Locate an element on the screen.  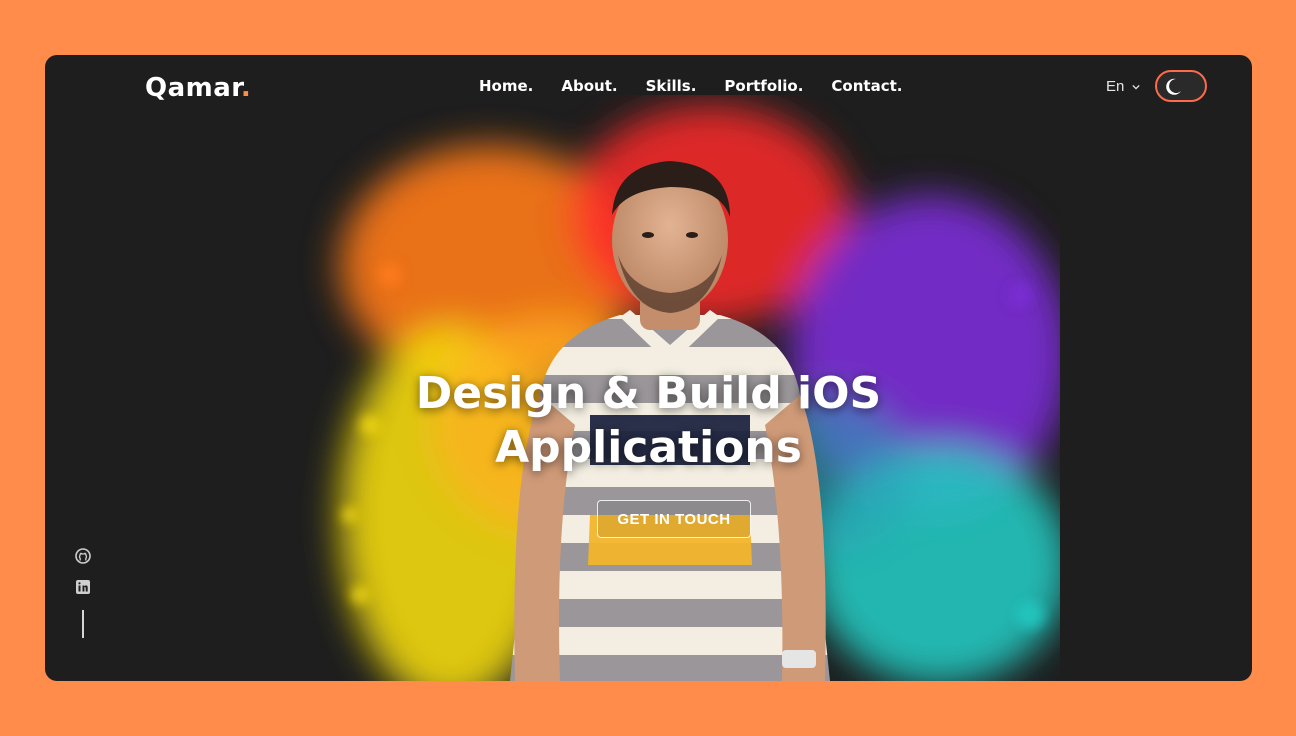
language-label: En is located at coordinates (1115, 86).